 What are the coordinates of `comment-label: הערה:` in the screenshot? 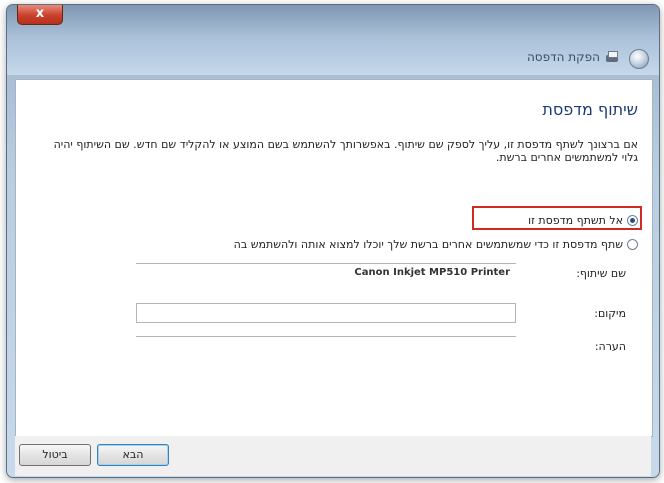 It's located at (610, 346).